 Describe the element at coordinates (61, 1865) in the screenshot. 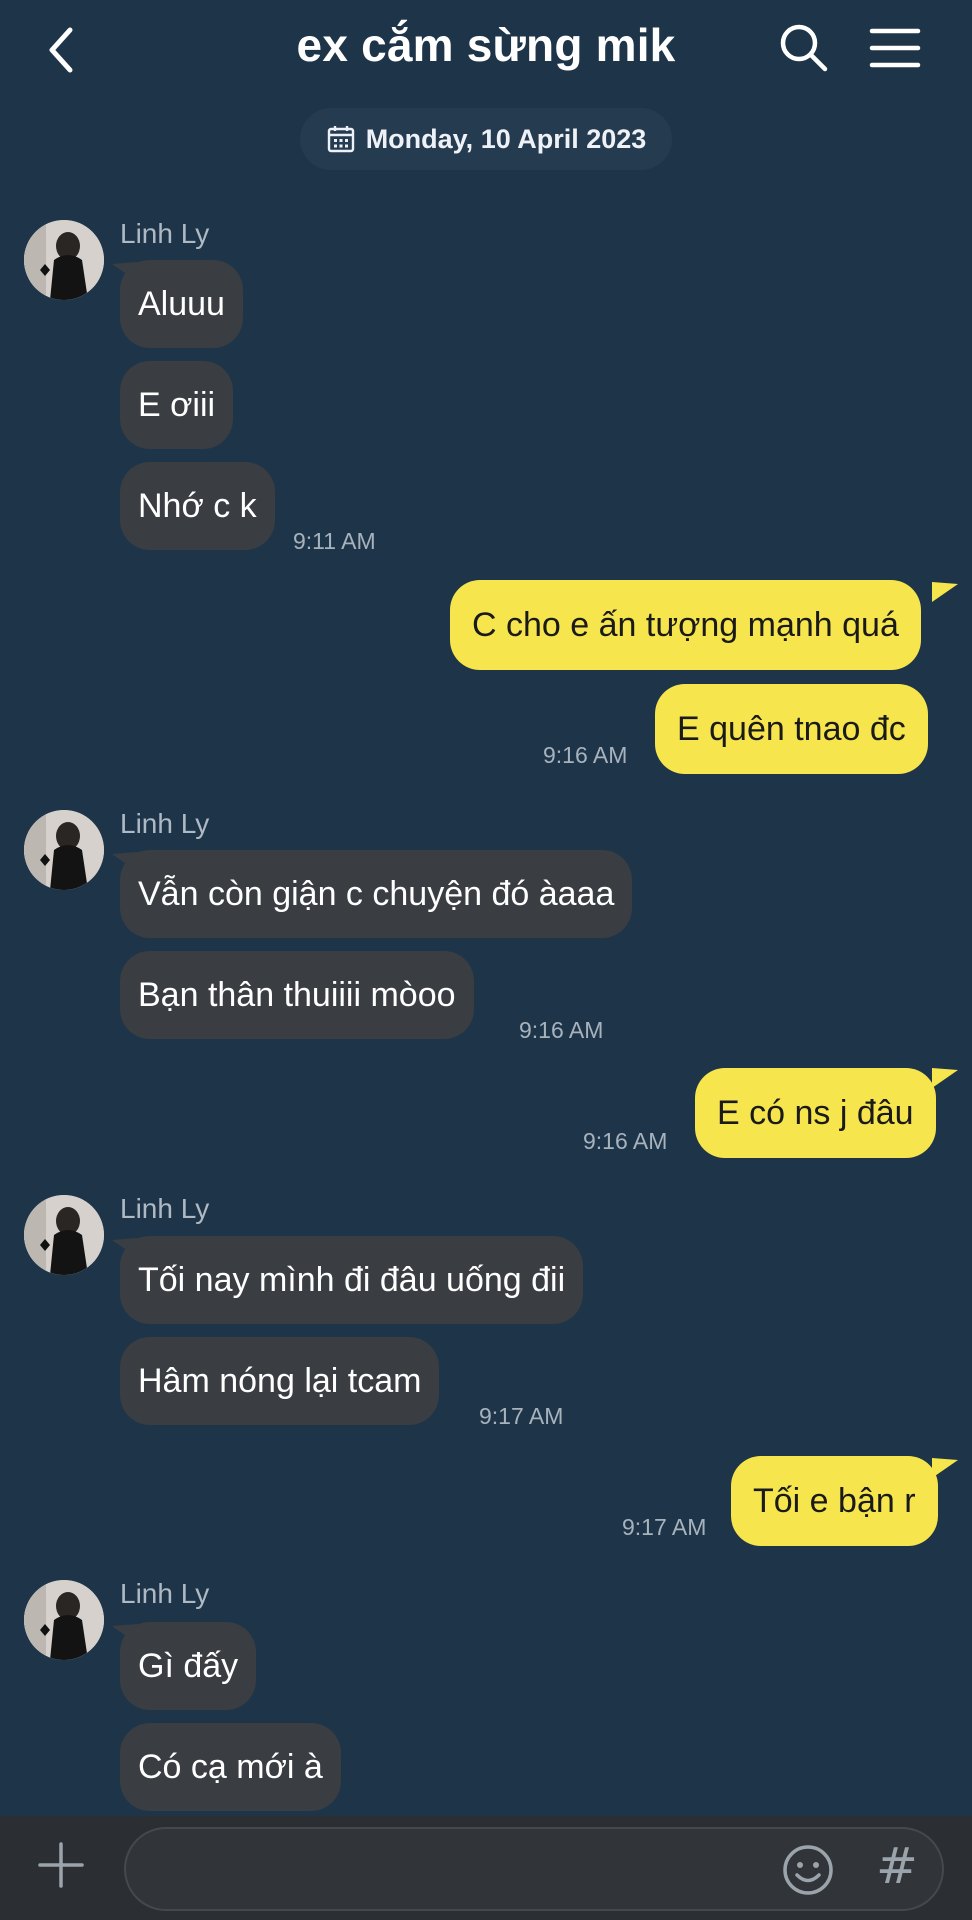

I see `plus-icon` at that location.